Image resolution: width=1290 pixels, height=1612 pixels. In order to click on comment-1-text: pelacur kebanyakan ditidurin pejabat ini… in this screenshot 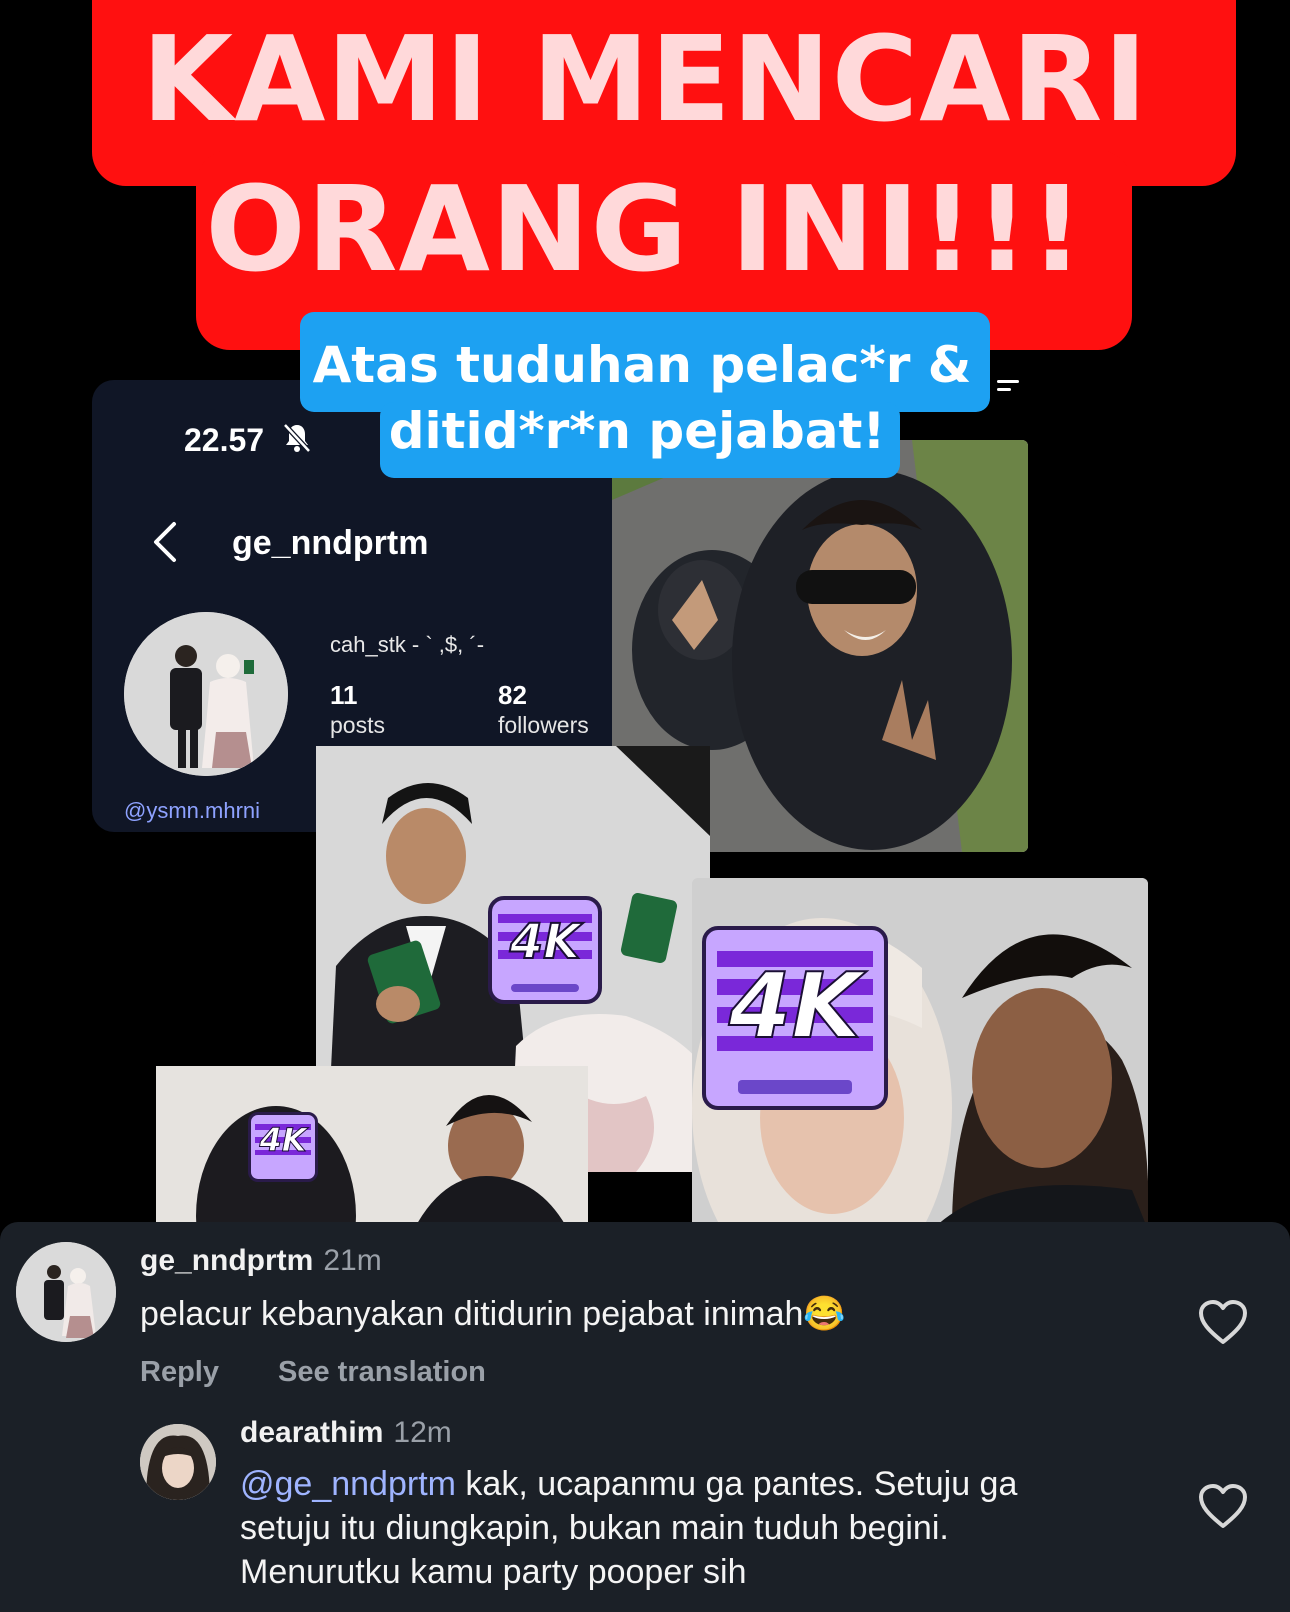, I will do `click(493, 1314)`.